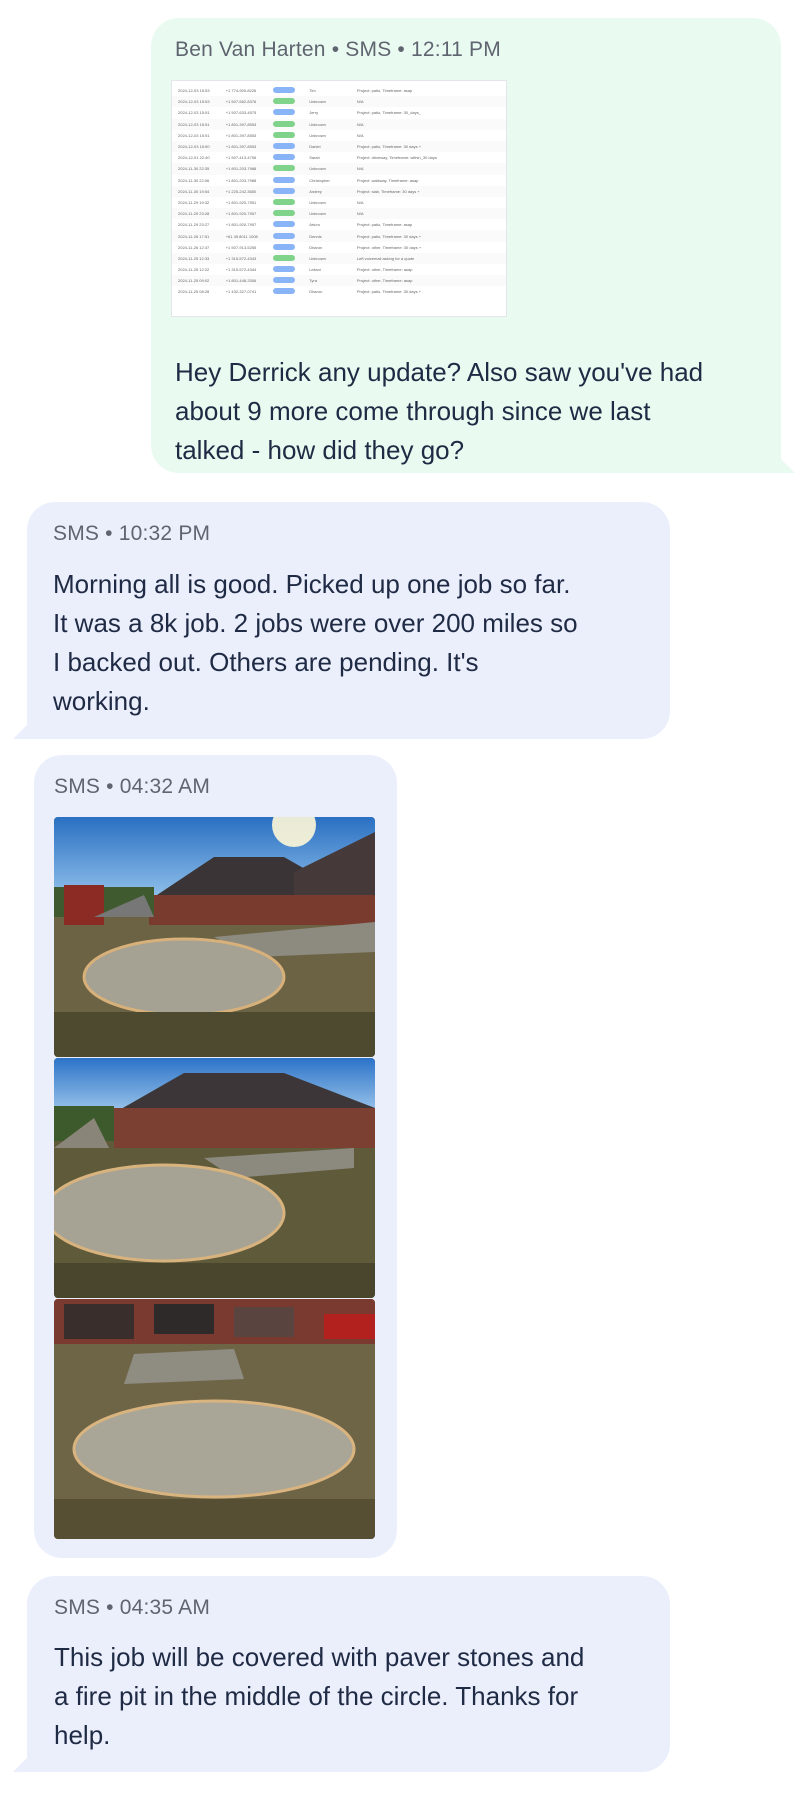 This screenshot has width=800, height=1793. I want to click on sheet-cell: Leilani, so click(315, 270).